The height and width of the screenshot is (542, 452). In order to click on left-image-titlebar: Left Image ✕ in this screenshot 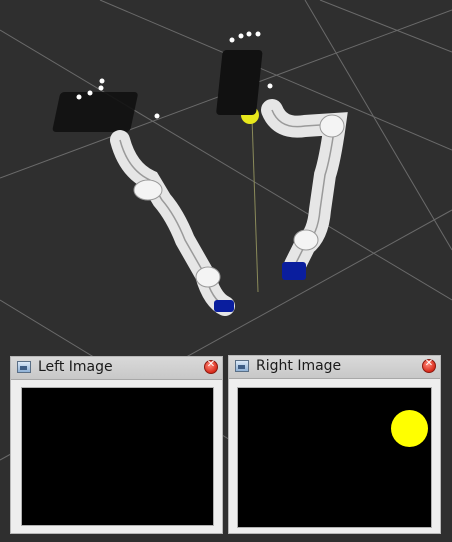, I will do `click(116, 368)`.